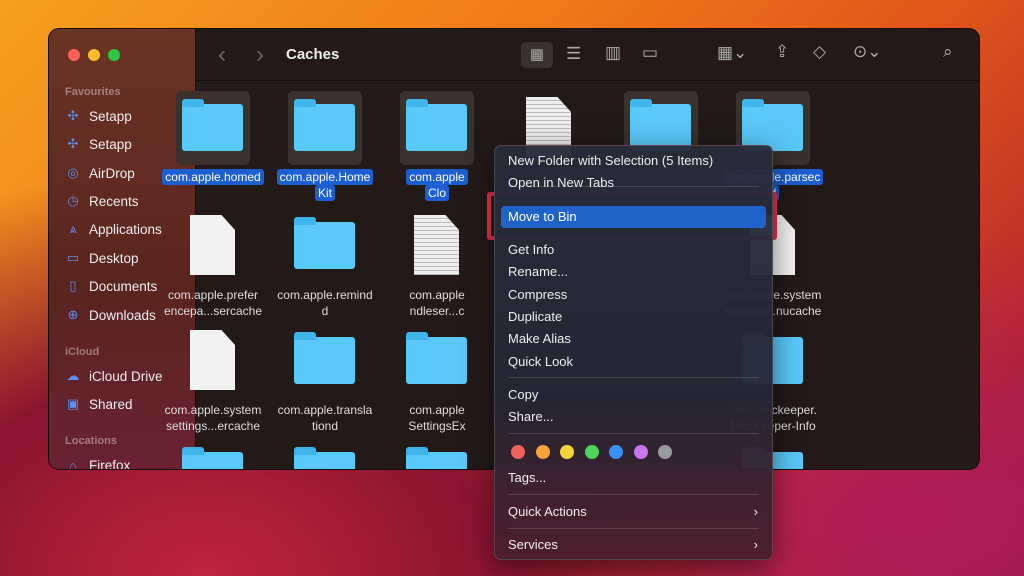  I want to click on airdrop-icon: ◎, so click(73, 172).